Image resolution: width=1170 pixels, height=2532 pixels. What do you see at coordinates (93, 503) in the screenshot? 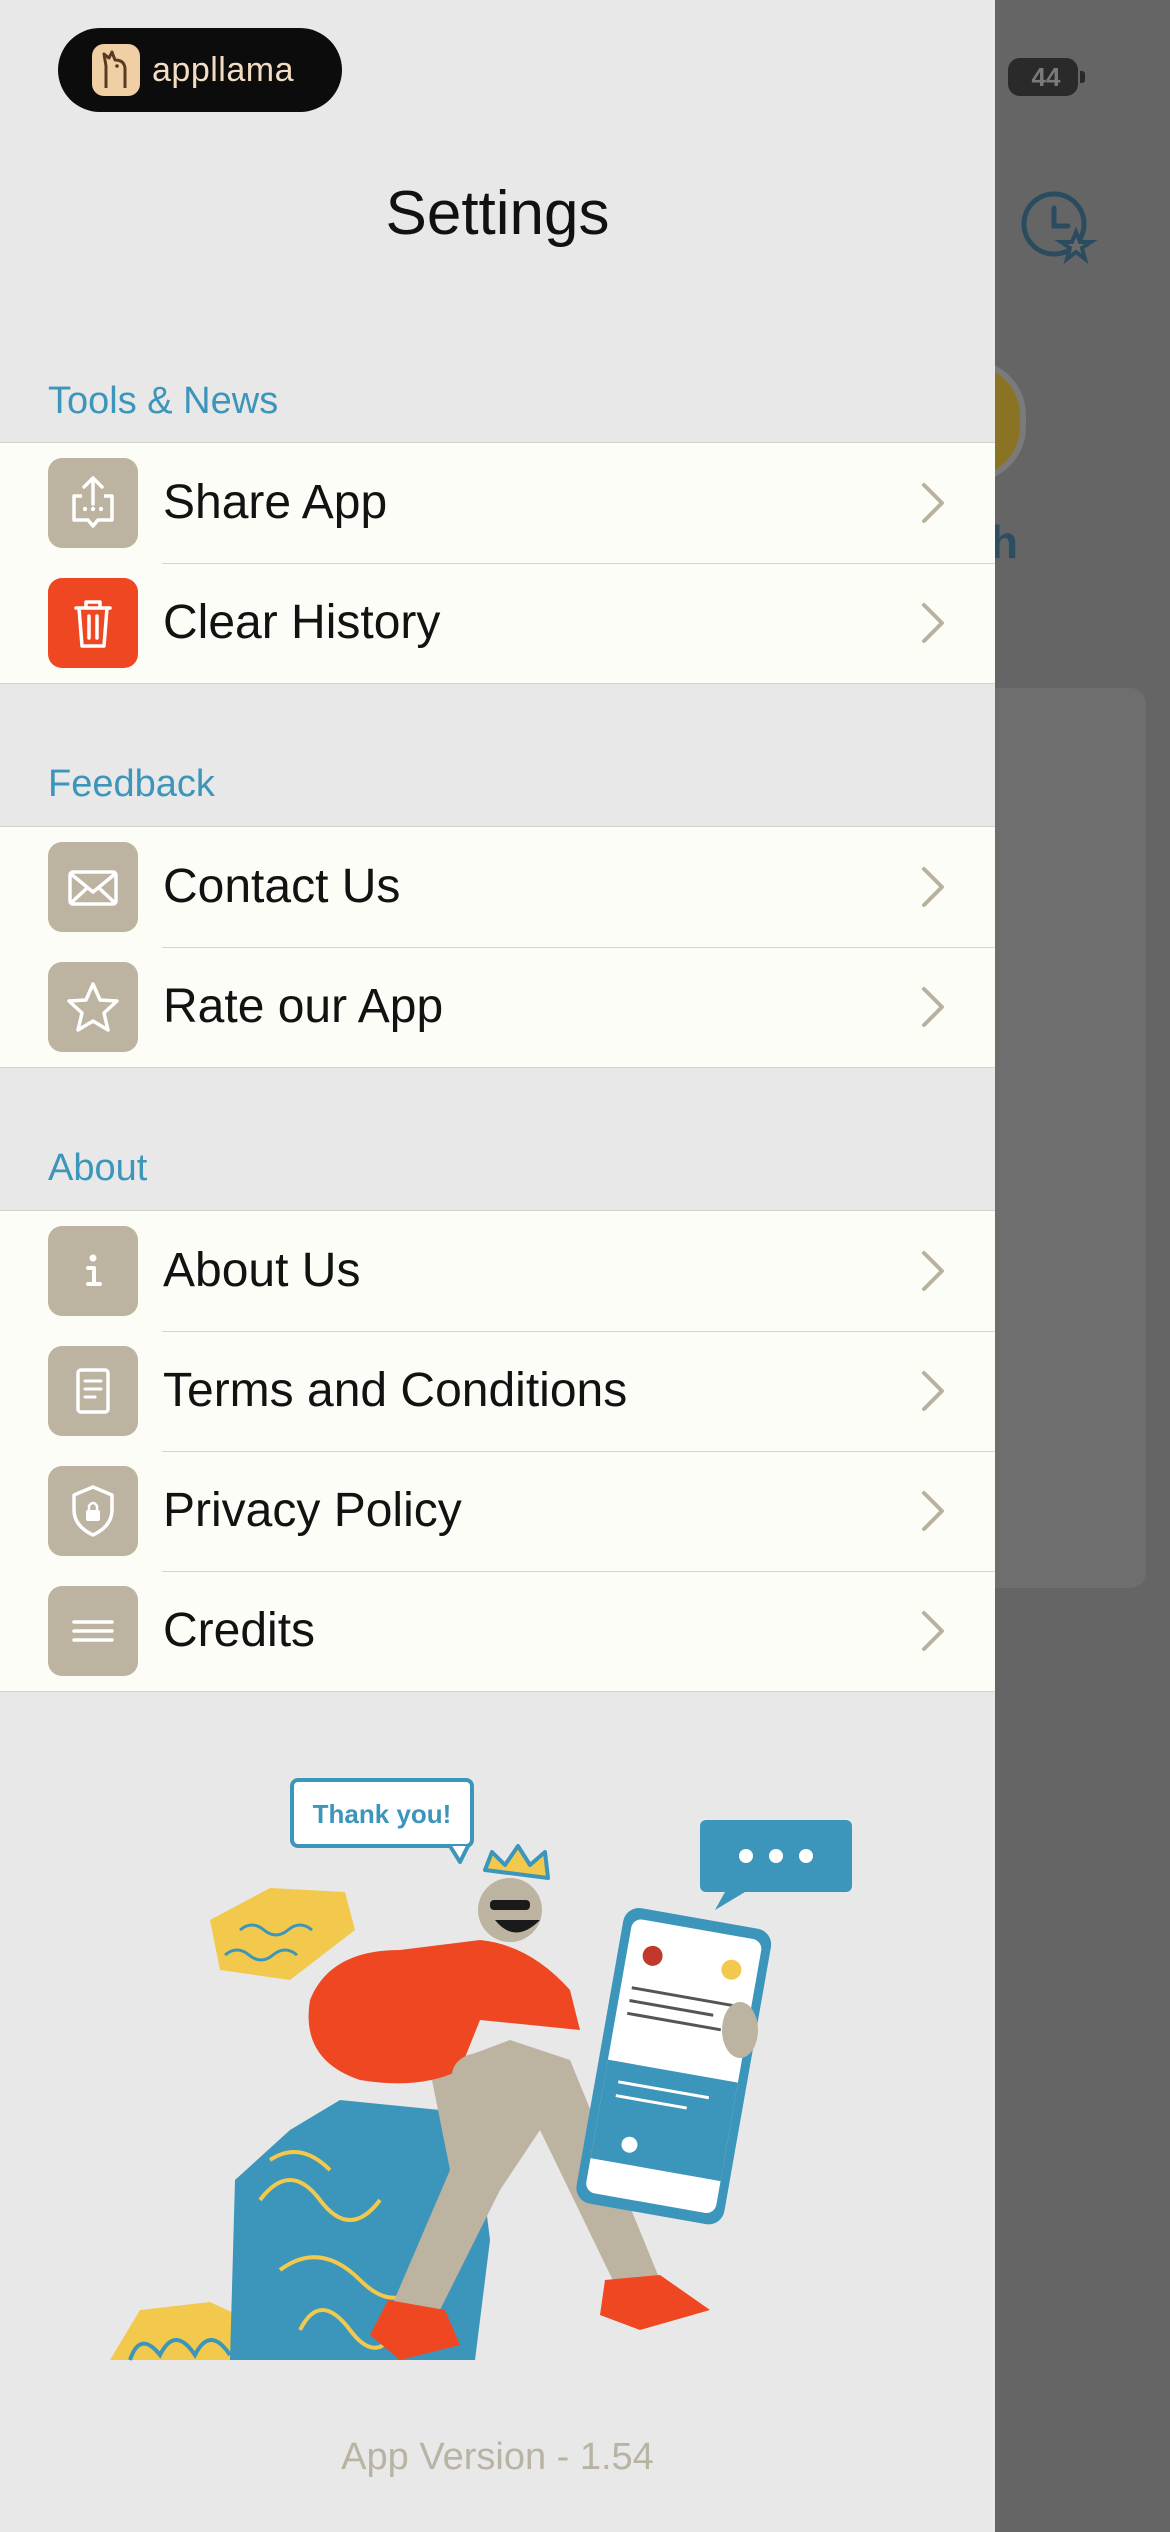
I see `share-icon` at bounding box center [93, 503].